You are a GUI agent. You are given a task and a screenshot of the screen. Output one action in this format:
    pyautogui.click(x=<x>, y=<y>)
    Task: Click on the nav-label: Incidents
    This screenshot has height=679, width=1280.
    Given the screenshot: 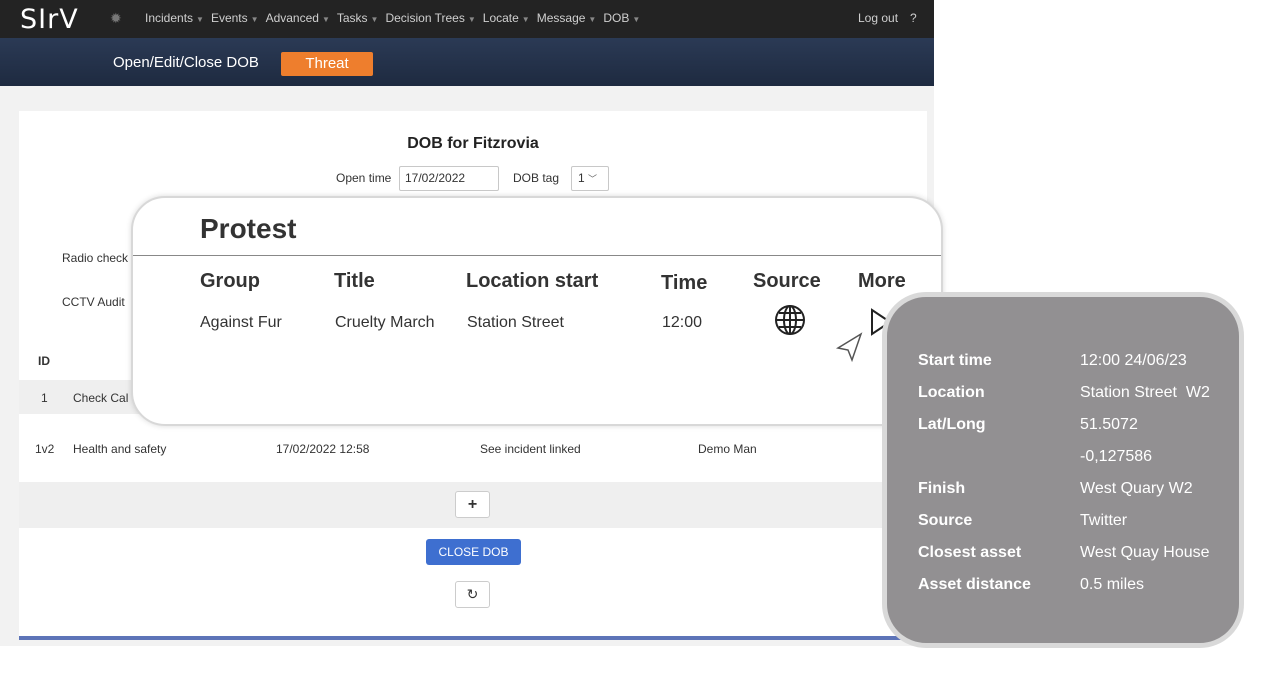 What is the action you would take?
    pyautogui.click(x=169, y=18)
    